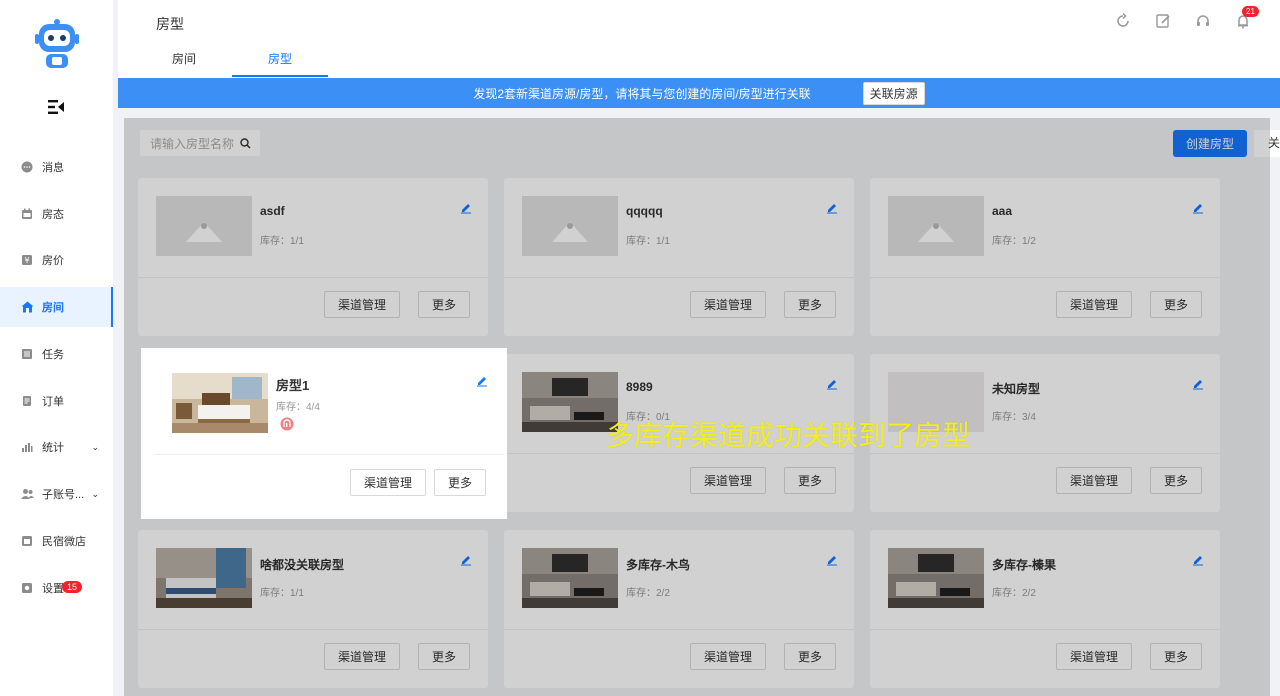 The image size is (1280, 696). Describe the element at coordinates (53, 402) in the screenshot. I see `sidebar-item-label: 订单` at that location.